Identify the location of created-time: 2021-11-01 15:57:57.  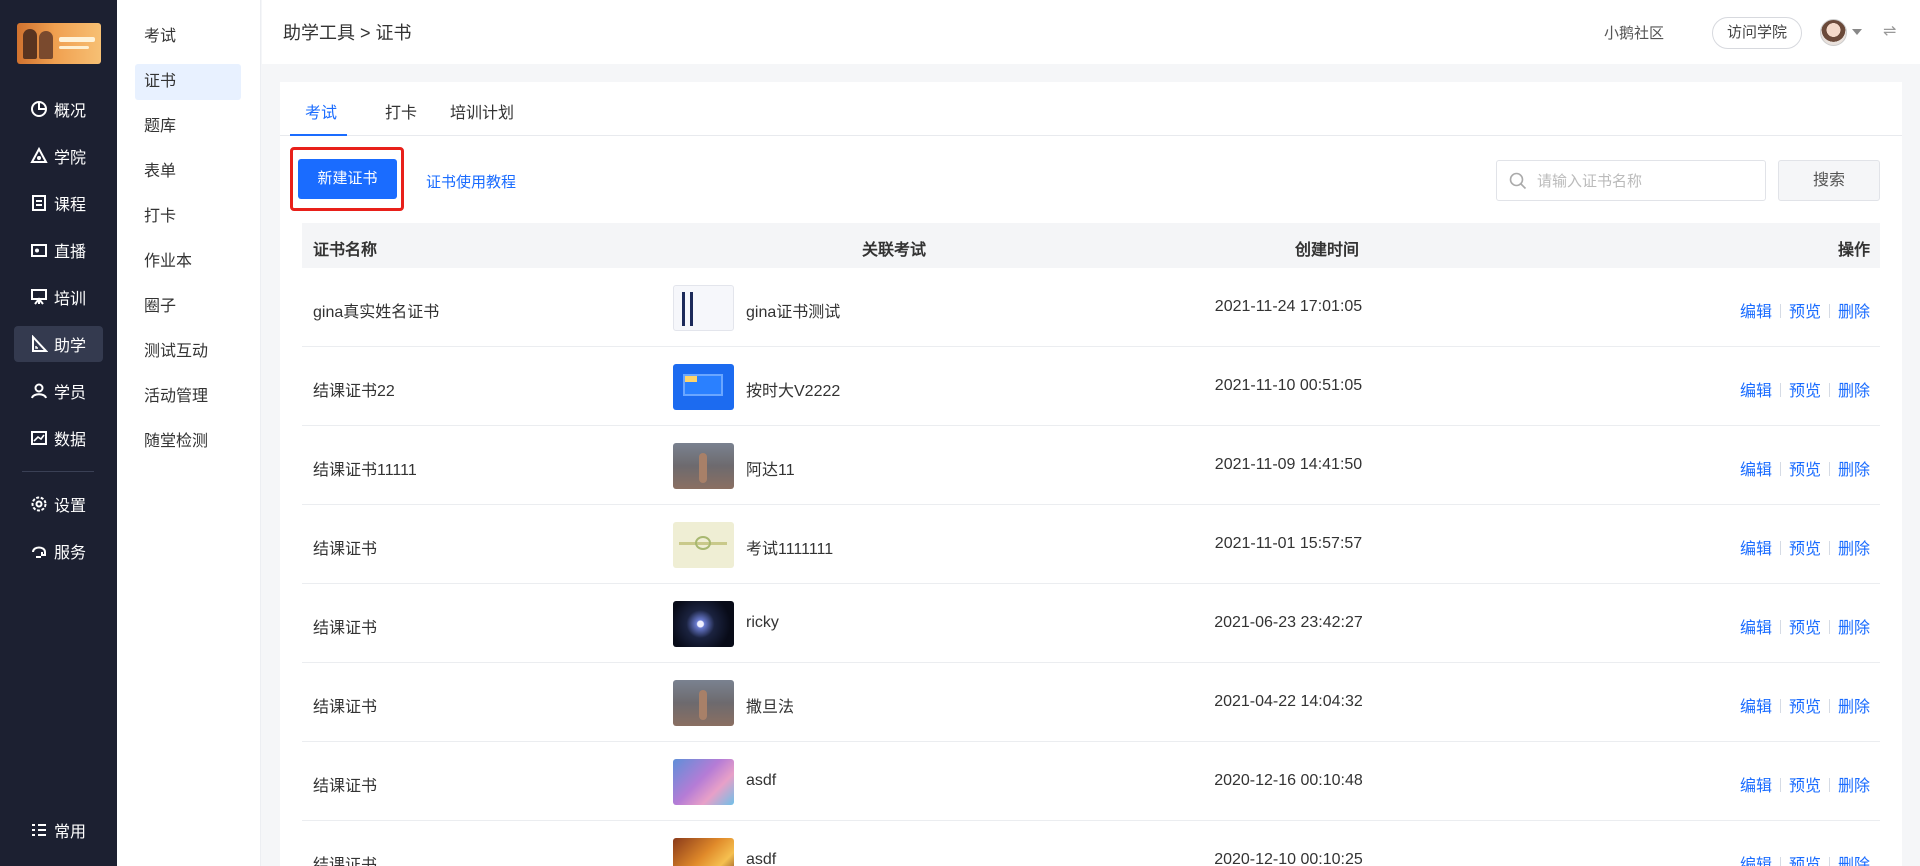
(1288, 543).